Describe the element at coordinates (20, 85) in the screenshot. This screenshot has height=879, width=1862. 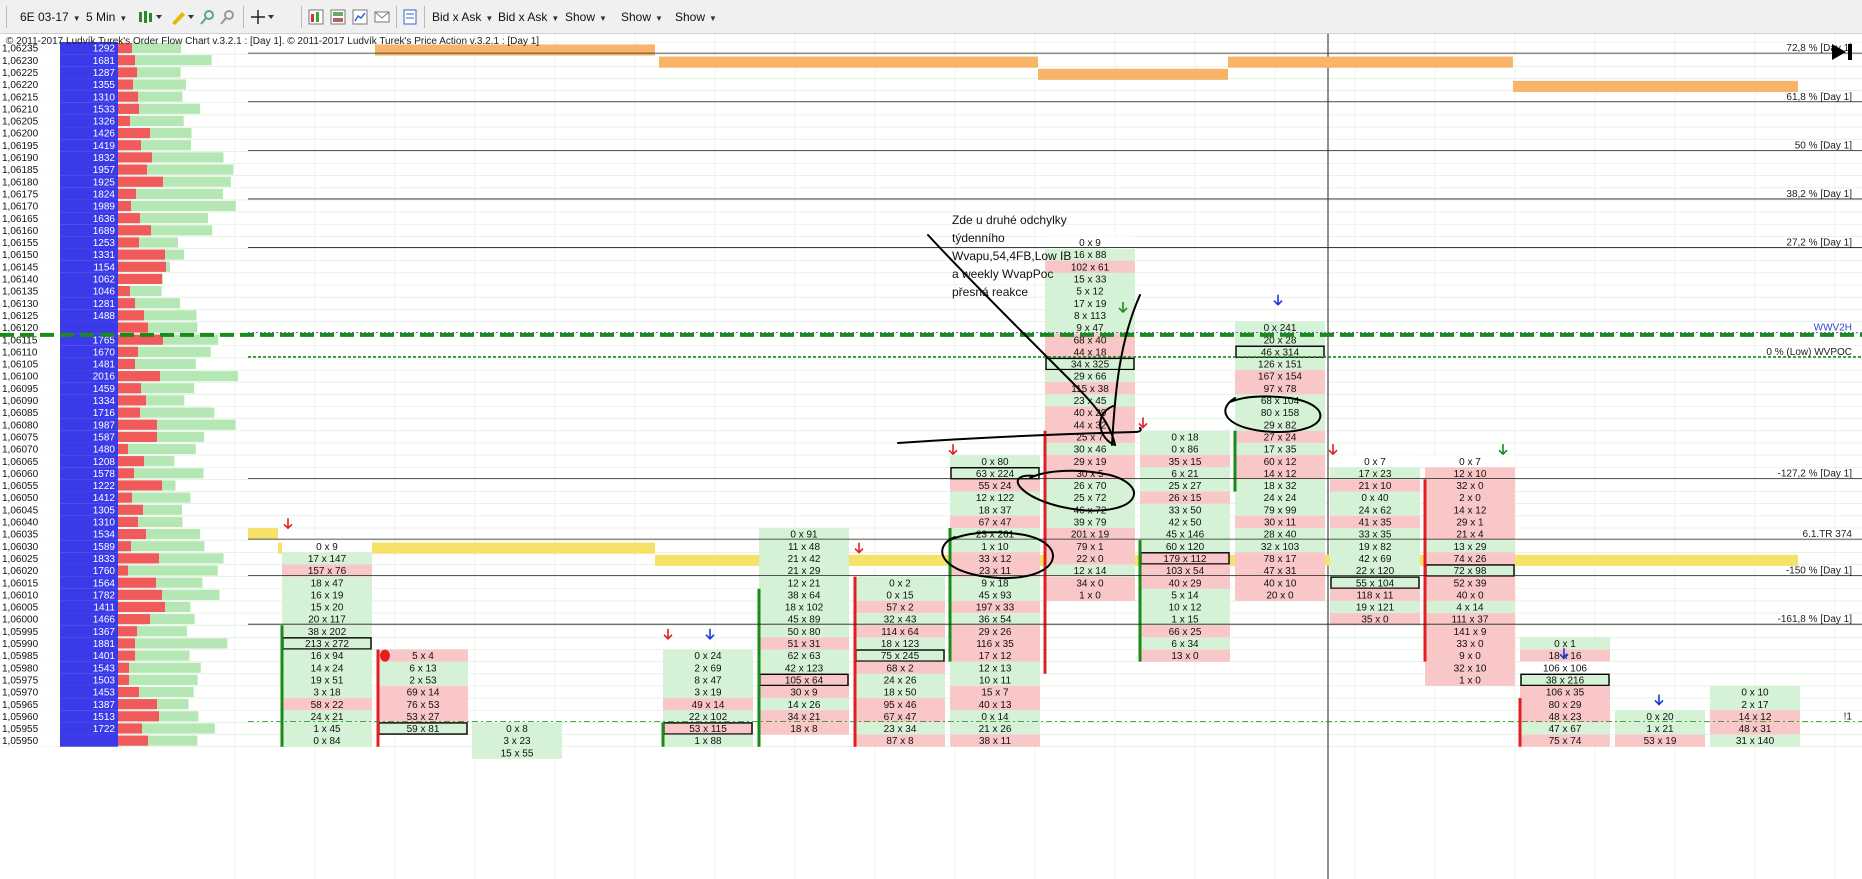
I see `ladder-price: 1,06220` at that location.